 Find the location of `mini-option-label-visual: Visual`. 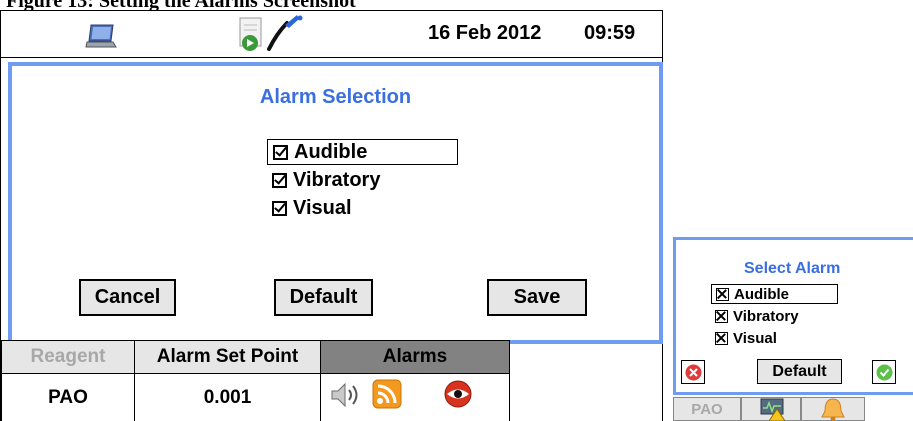

mini-option-label-visual: Visual is located at coordinates (755, 338).